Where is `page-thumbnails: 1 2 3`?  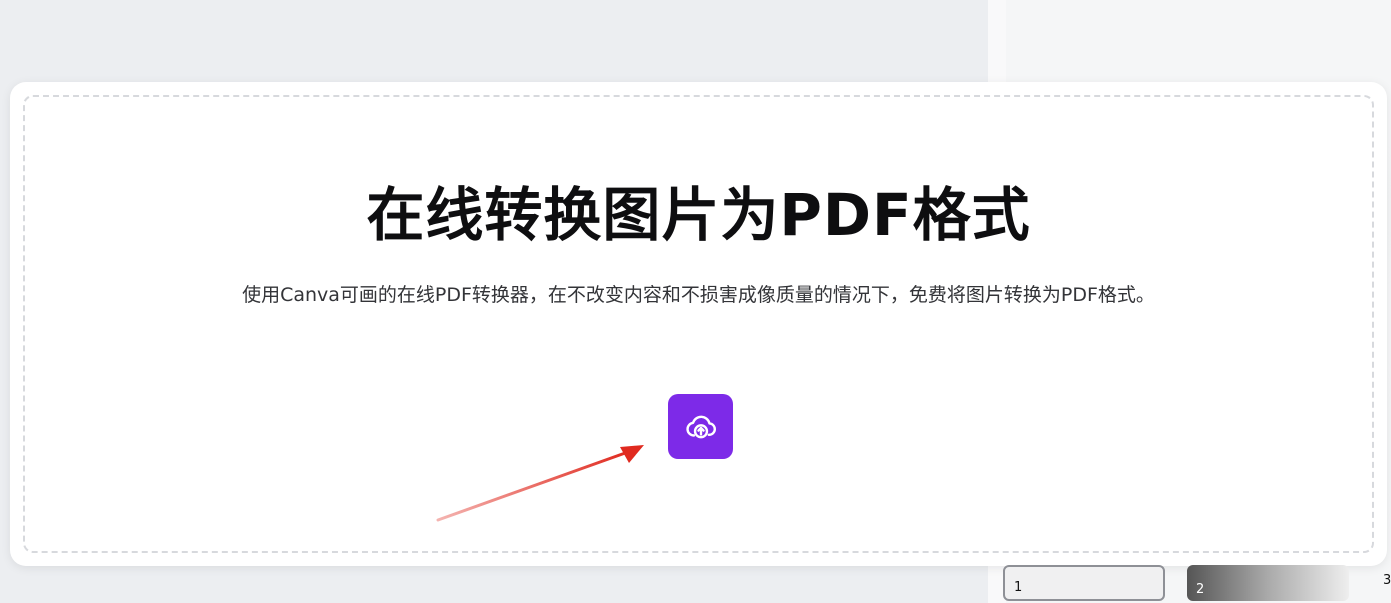 page-thumbnails: 1 2 3 is located at coordinates (1195, 583).